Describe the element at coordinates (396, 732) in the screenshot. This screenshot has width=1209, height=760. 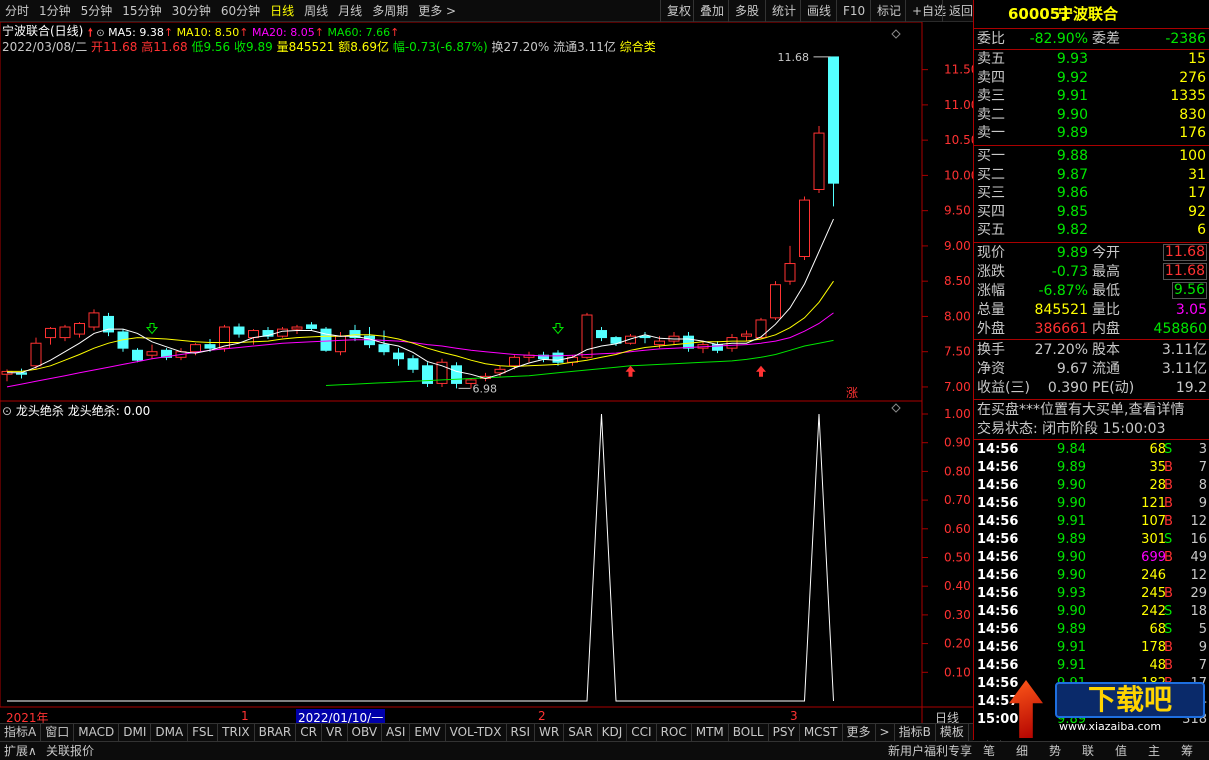
I see `indicator-tab-11: ASI` at that location.